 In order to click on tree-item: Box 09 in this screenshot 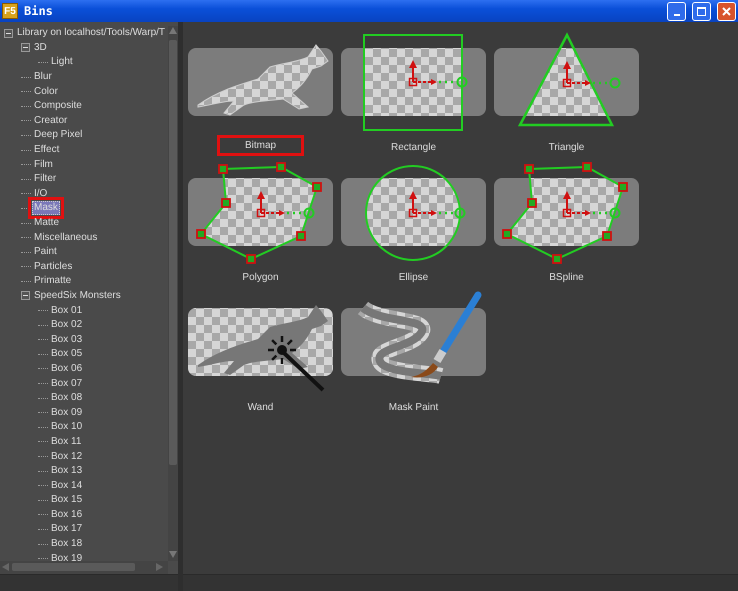, I will do `click(66, 413)`.